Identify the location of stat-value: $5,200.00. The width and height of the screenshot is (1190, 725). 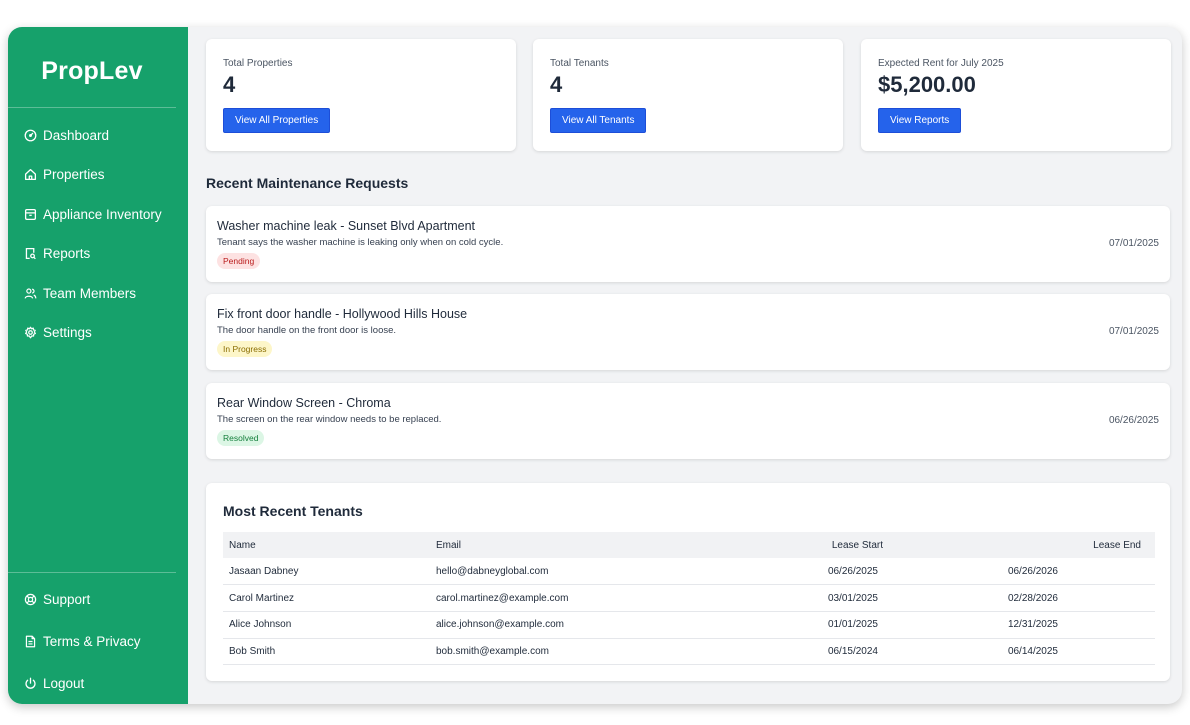
(927, 84).